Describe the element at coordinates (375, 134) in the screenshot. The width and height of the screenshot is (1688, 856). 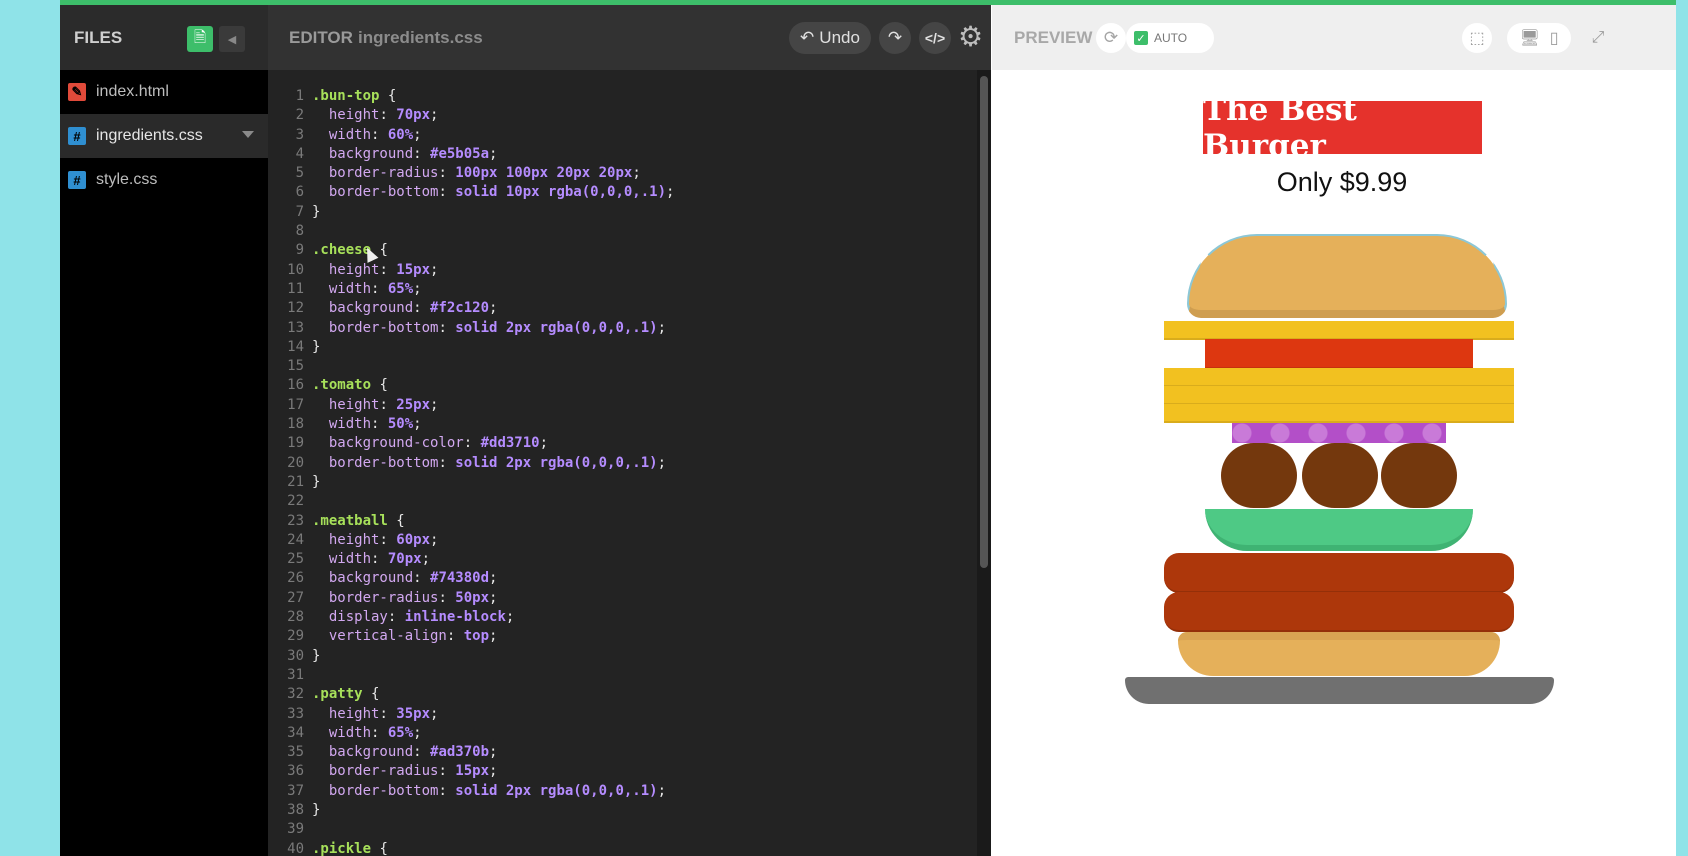
I see `code-text: width: 60%;` at that location.